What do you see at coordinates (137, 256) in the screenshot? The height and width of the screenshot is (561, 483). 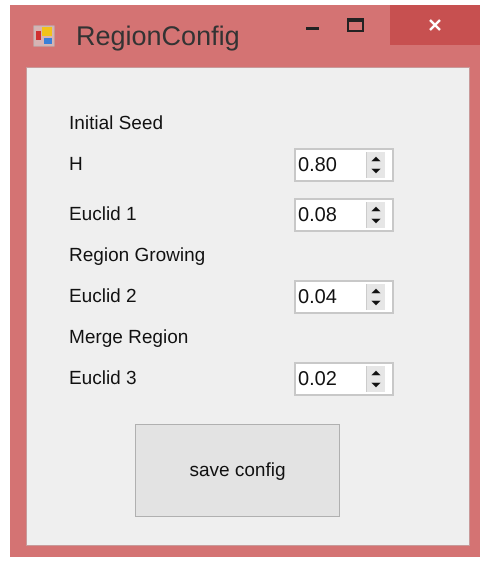 I see `section-label: Region Growing` at bounding box center [137, 256].